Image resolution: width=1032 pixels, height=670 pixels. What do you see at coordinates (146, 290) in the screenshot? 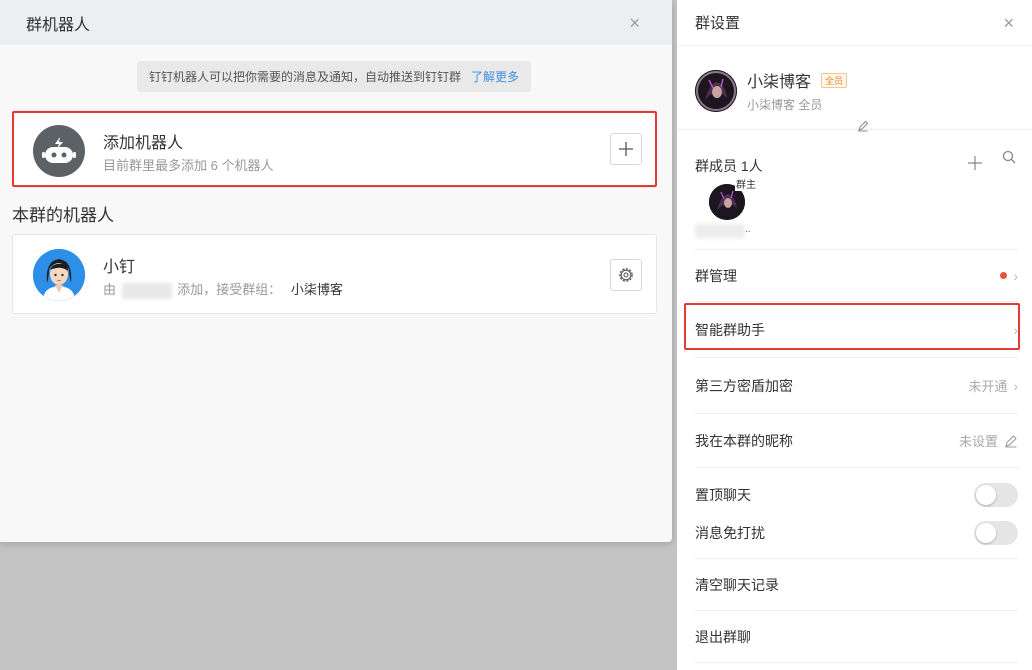
I see `blurred-username` at bounding box center [146, 290].